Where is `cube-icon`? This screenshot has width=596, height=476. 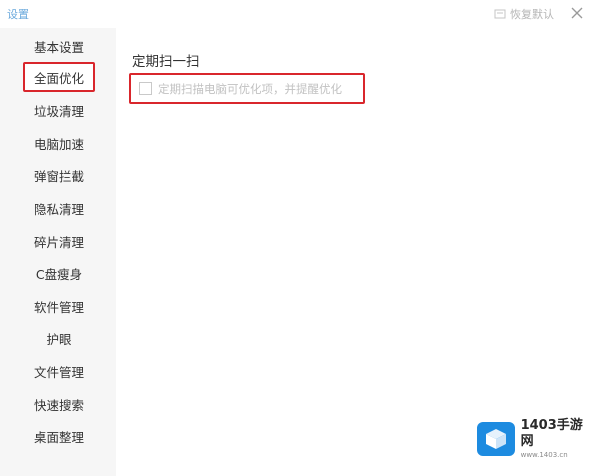
cube-icon is located at coordinates (496, 439).